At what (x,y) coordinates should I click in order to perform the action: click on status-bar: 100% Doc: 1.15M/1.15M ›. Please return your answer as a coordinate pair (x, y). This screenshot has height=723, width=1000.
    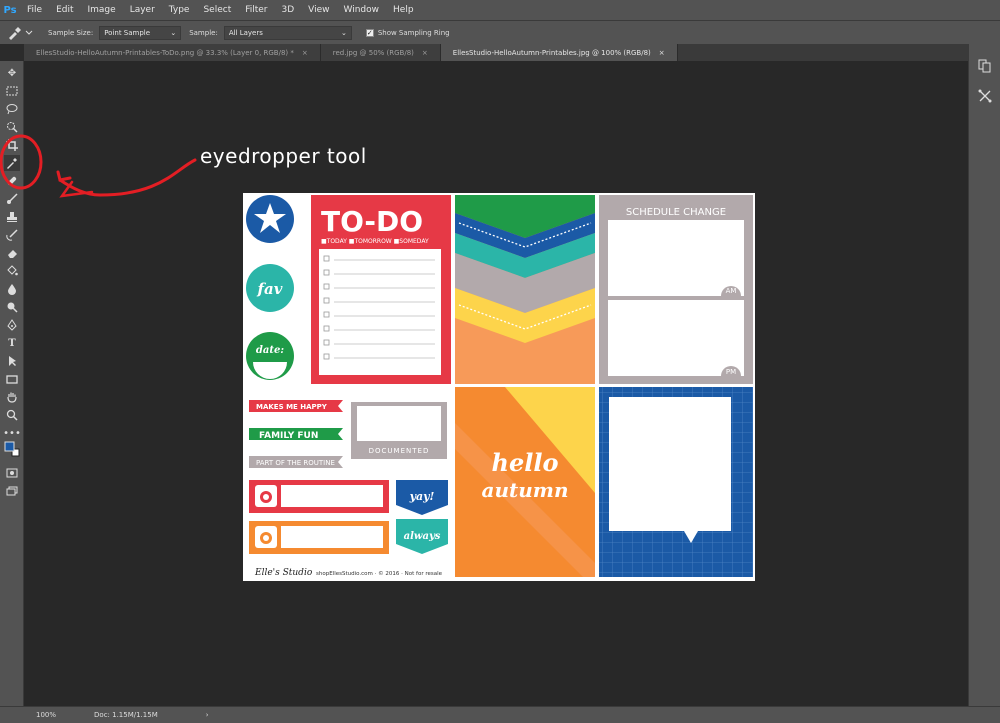
    Looking at the image, I should click on (500, 714).